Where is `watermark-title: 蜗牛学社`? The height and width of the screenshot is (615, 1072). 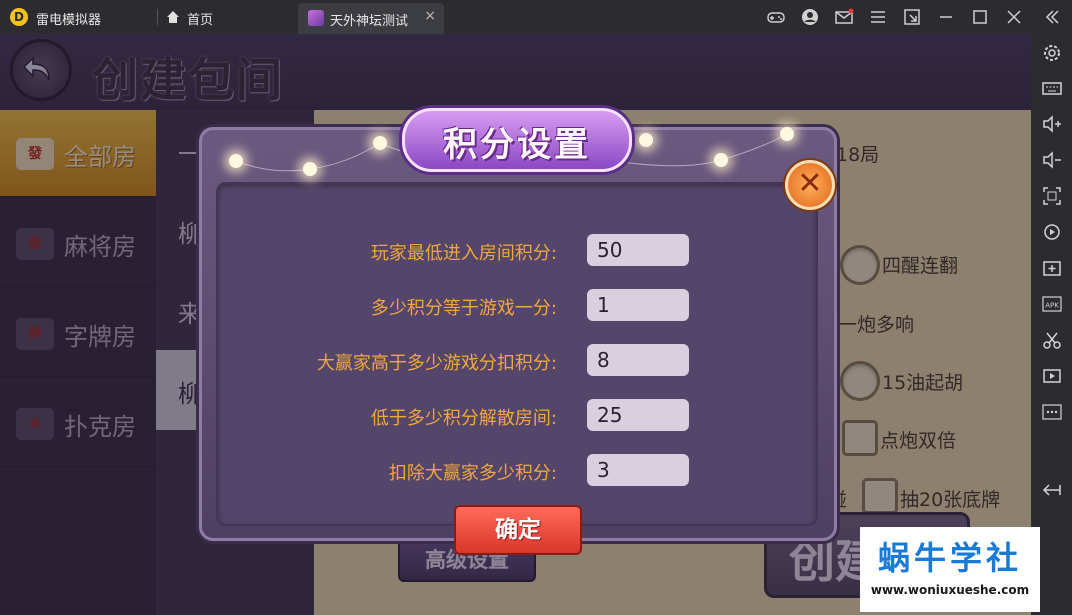
watermark-title: 蜗牛学社 is located at coordinates (949, 558).